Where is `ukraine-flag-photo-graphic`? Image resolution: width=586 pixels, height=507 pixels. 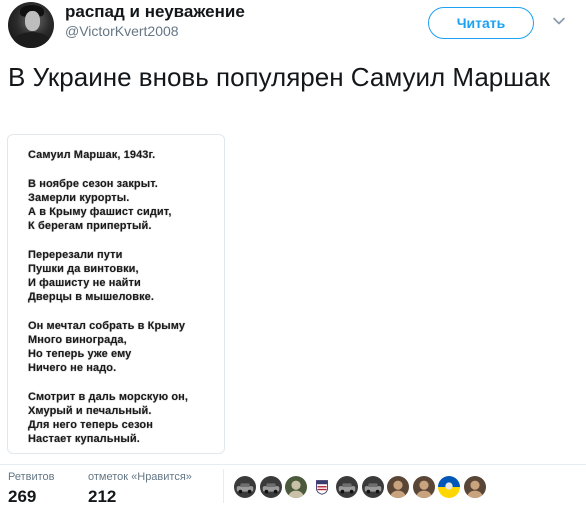
ukraine-flag-photo-graphic is located at coordinates (449, 487).